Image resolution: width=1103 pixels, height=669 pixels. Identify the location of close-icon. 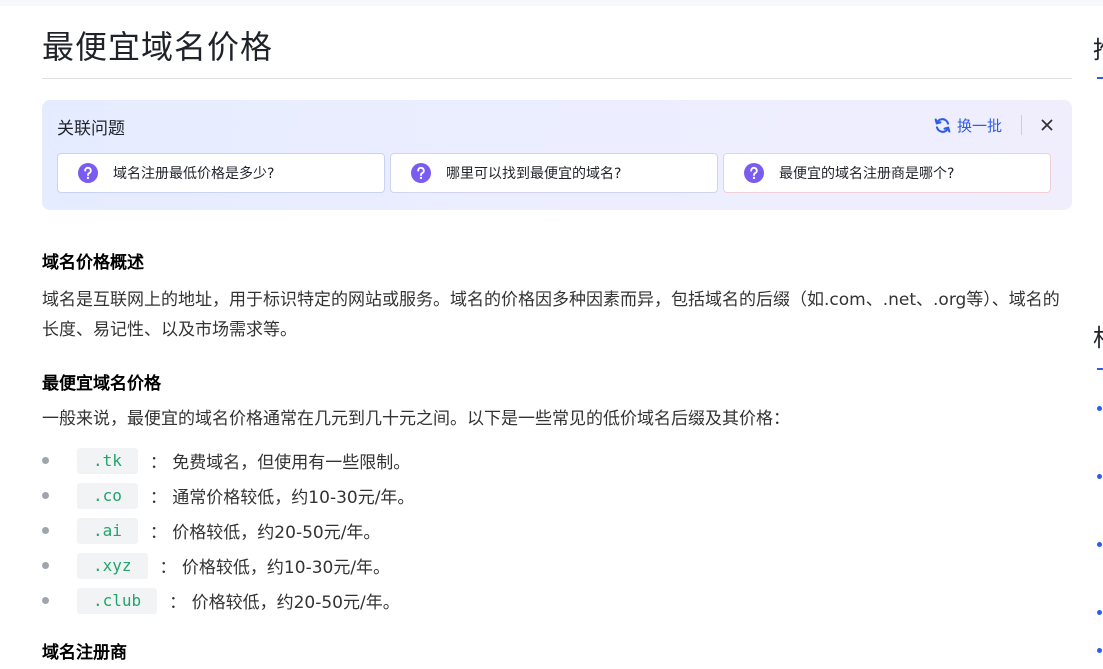
(1047, 125).